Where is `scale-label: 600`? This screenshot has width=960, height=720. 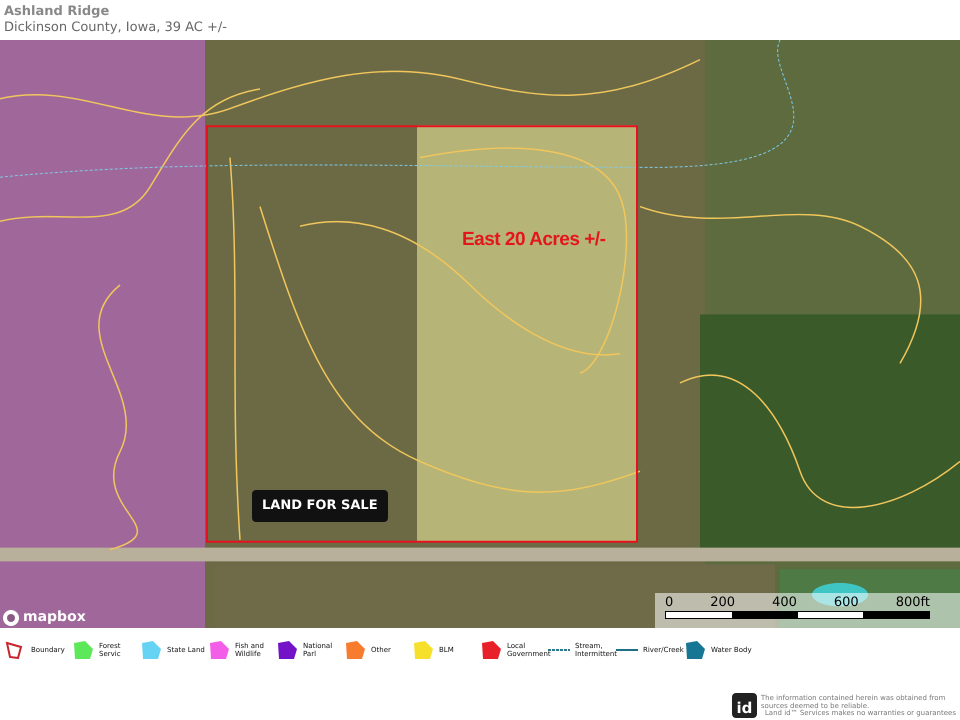 scale-label: 600 is located at coordinates (846, 602).